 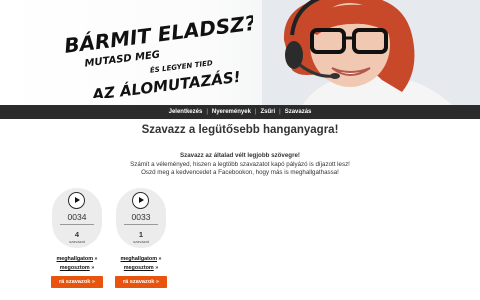 I want to click on nav-item-jelentkezes: Jelentkezés, so click(x=186, y=112).